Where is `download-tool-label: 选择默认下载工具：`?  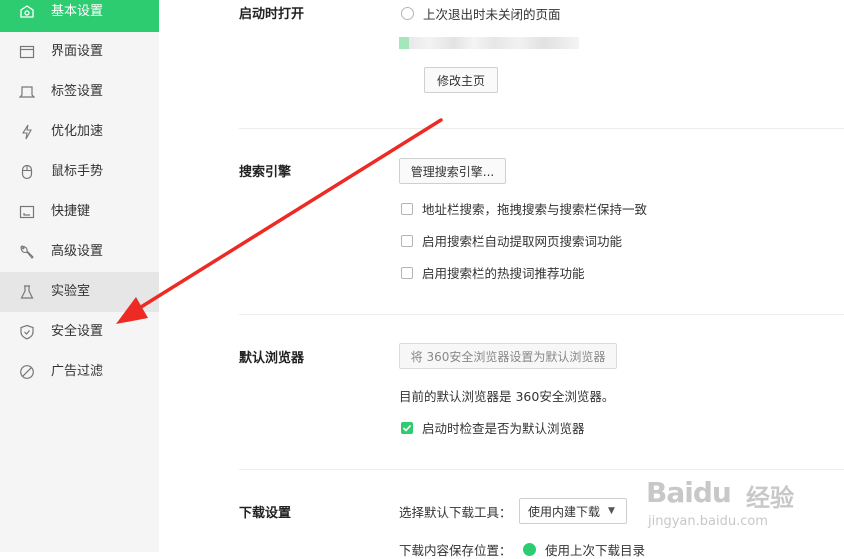
download-tool-label: 选择默认下载工具： is located at coordinates (455, 512).